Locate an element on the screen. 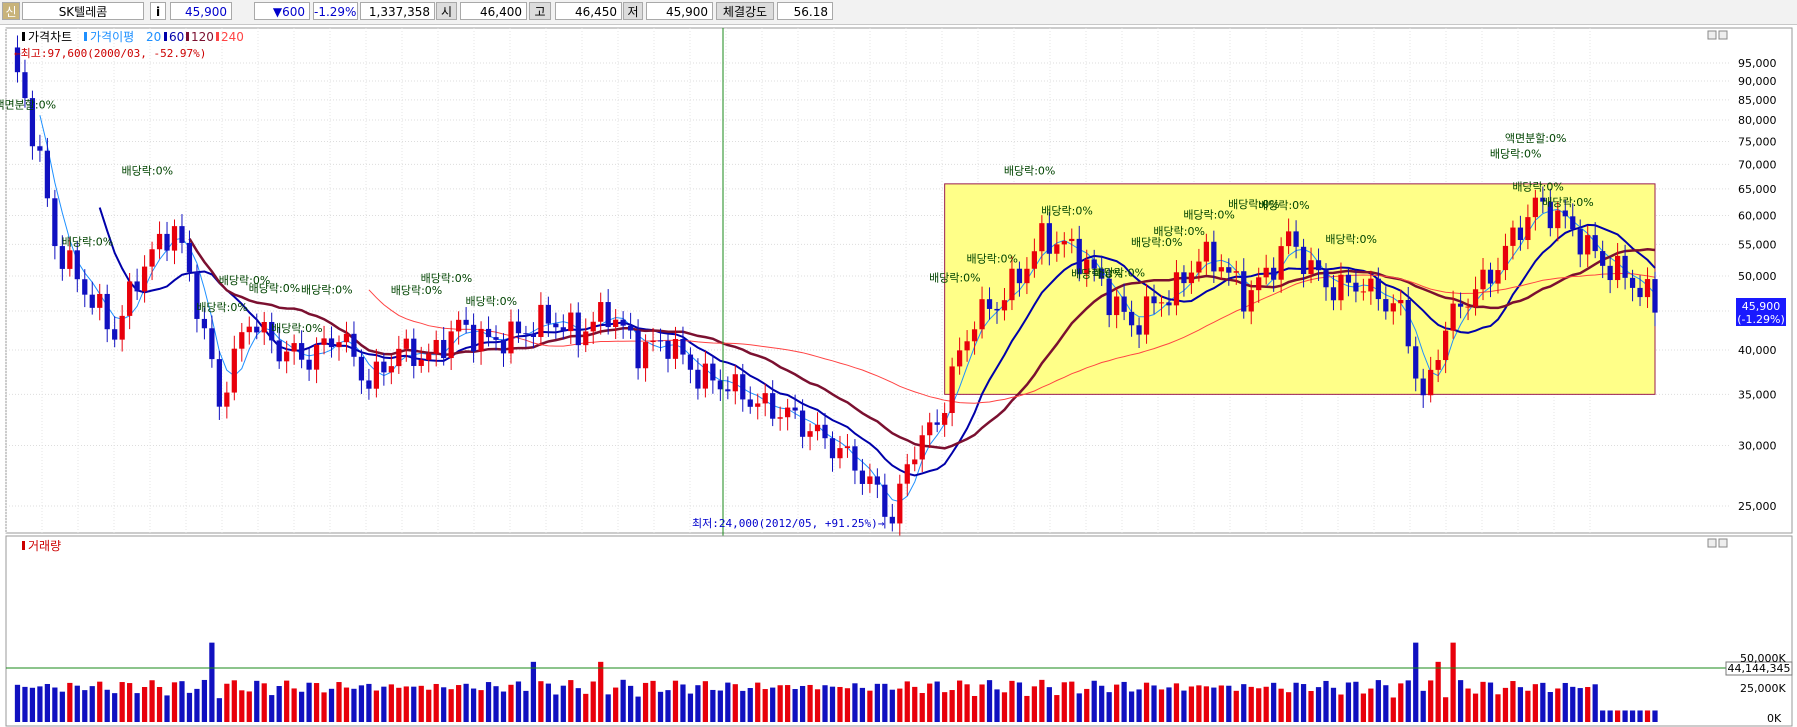  stock-name-field: SK텔레콤 is located at coordinates (83, 11).